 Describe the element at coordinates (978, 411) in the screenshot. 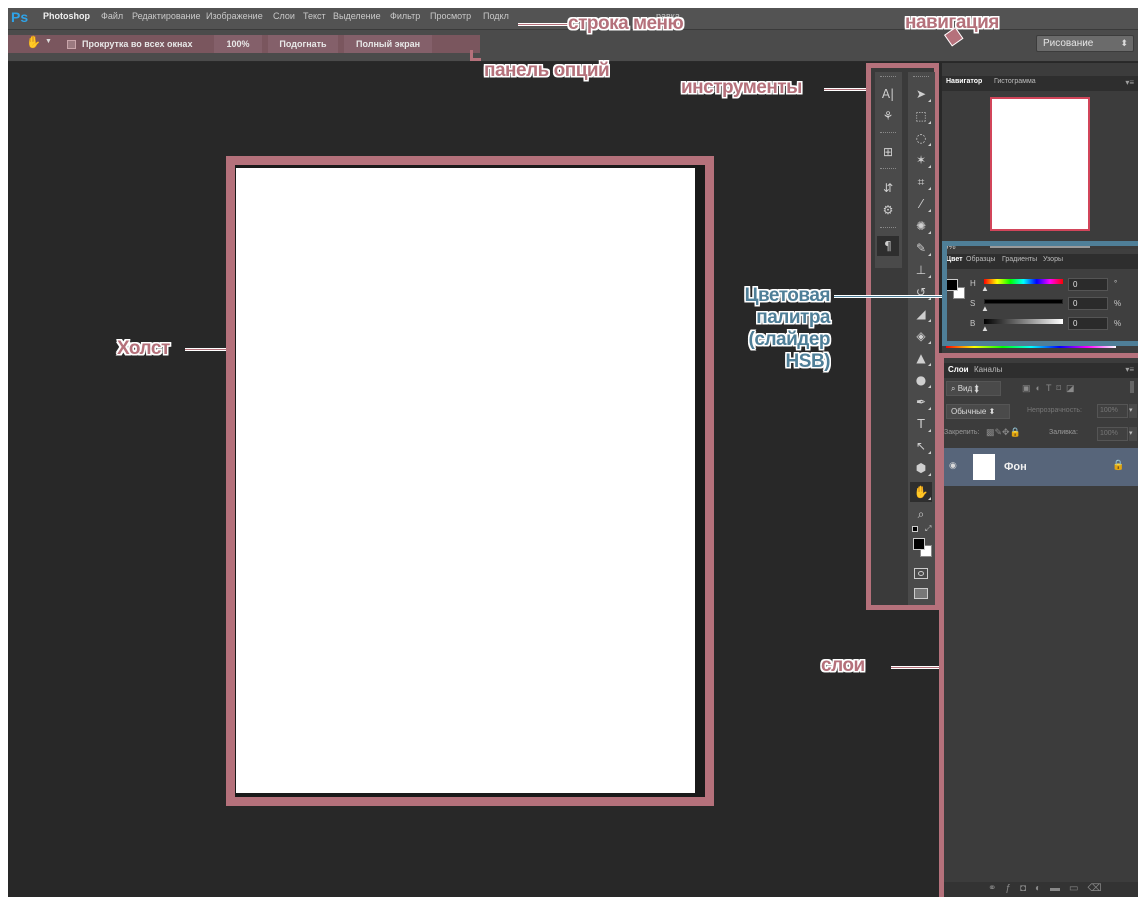

I see `blend-mode-select: Обычные ⬍` at that location.